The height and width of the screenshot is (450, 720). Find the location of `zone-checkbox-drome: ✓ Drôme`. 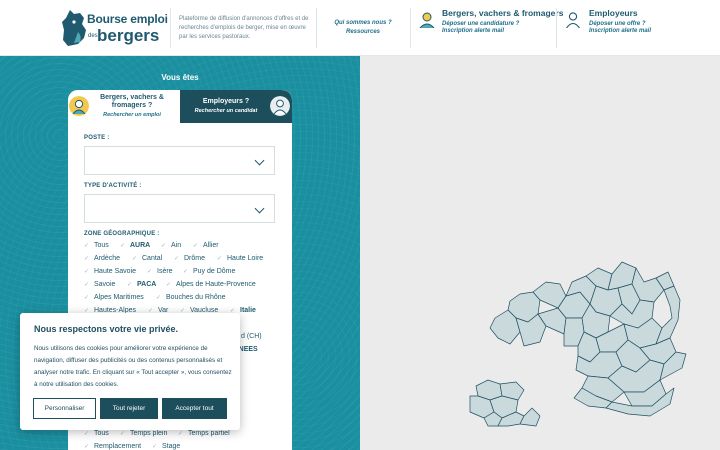

zone-checkbox-drome: ✓ Drôme is located at coordinates (189, 258).